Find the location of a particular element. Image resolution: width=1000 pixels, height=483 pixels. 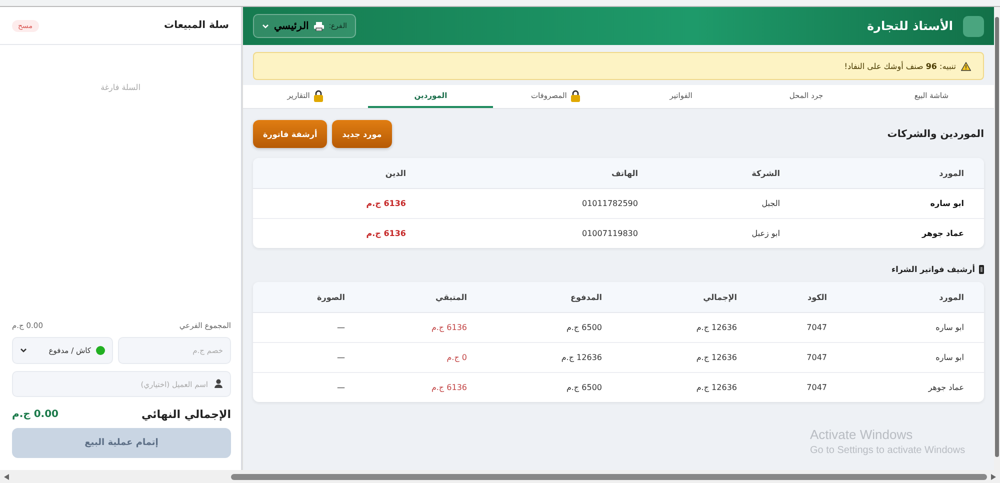

table-cell-text: 7047 is located at coordinates (817, 388).